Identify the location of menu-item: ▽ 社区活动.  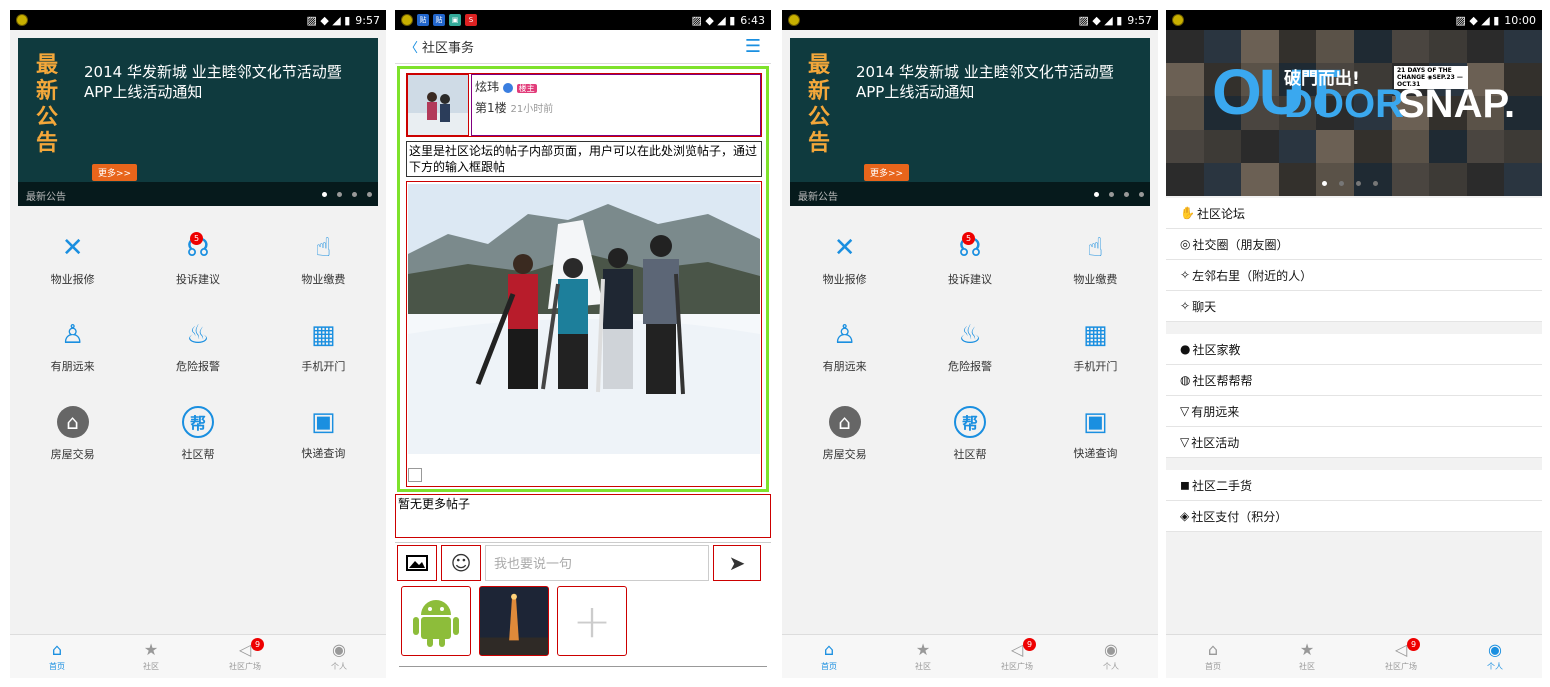
(1354, 442).